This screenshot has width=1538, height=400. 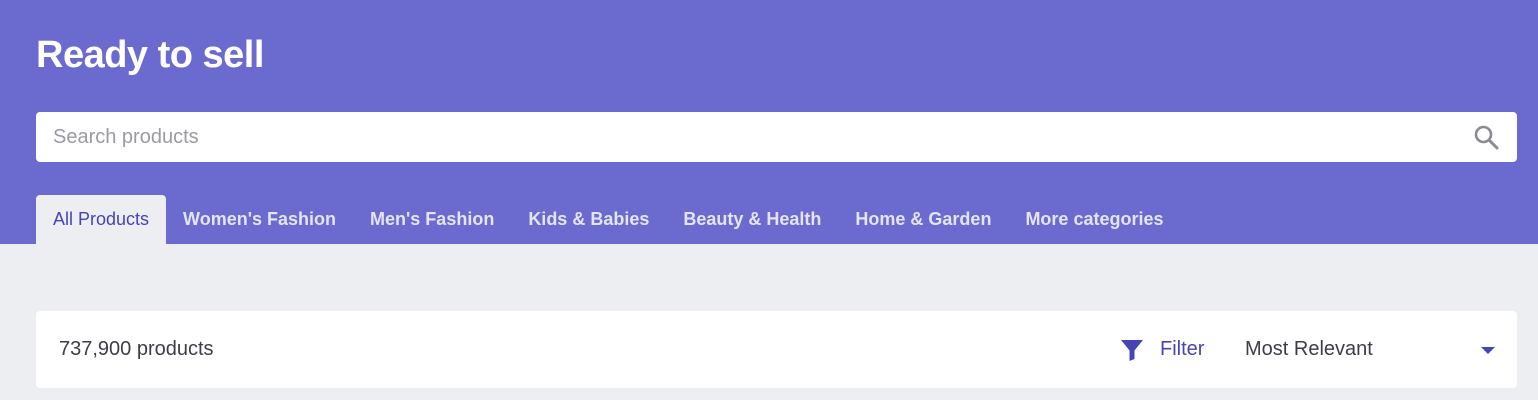 I want to click on tab-label: All Products, so click(x=101, y=219).